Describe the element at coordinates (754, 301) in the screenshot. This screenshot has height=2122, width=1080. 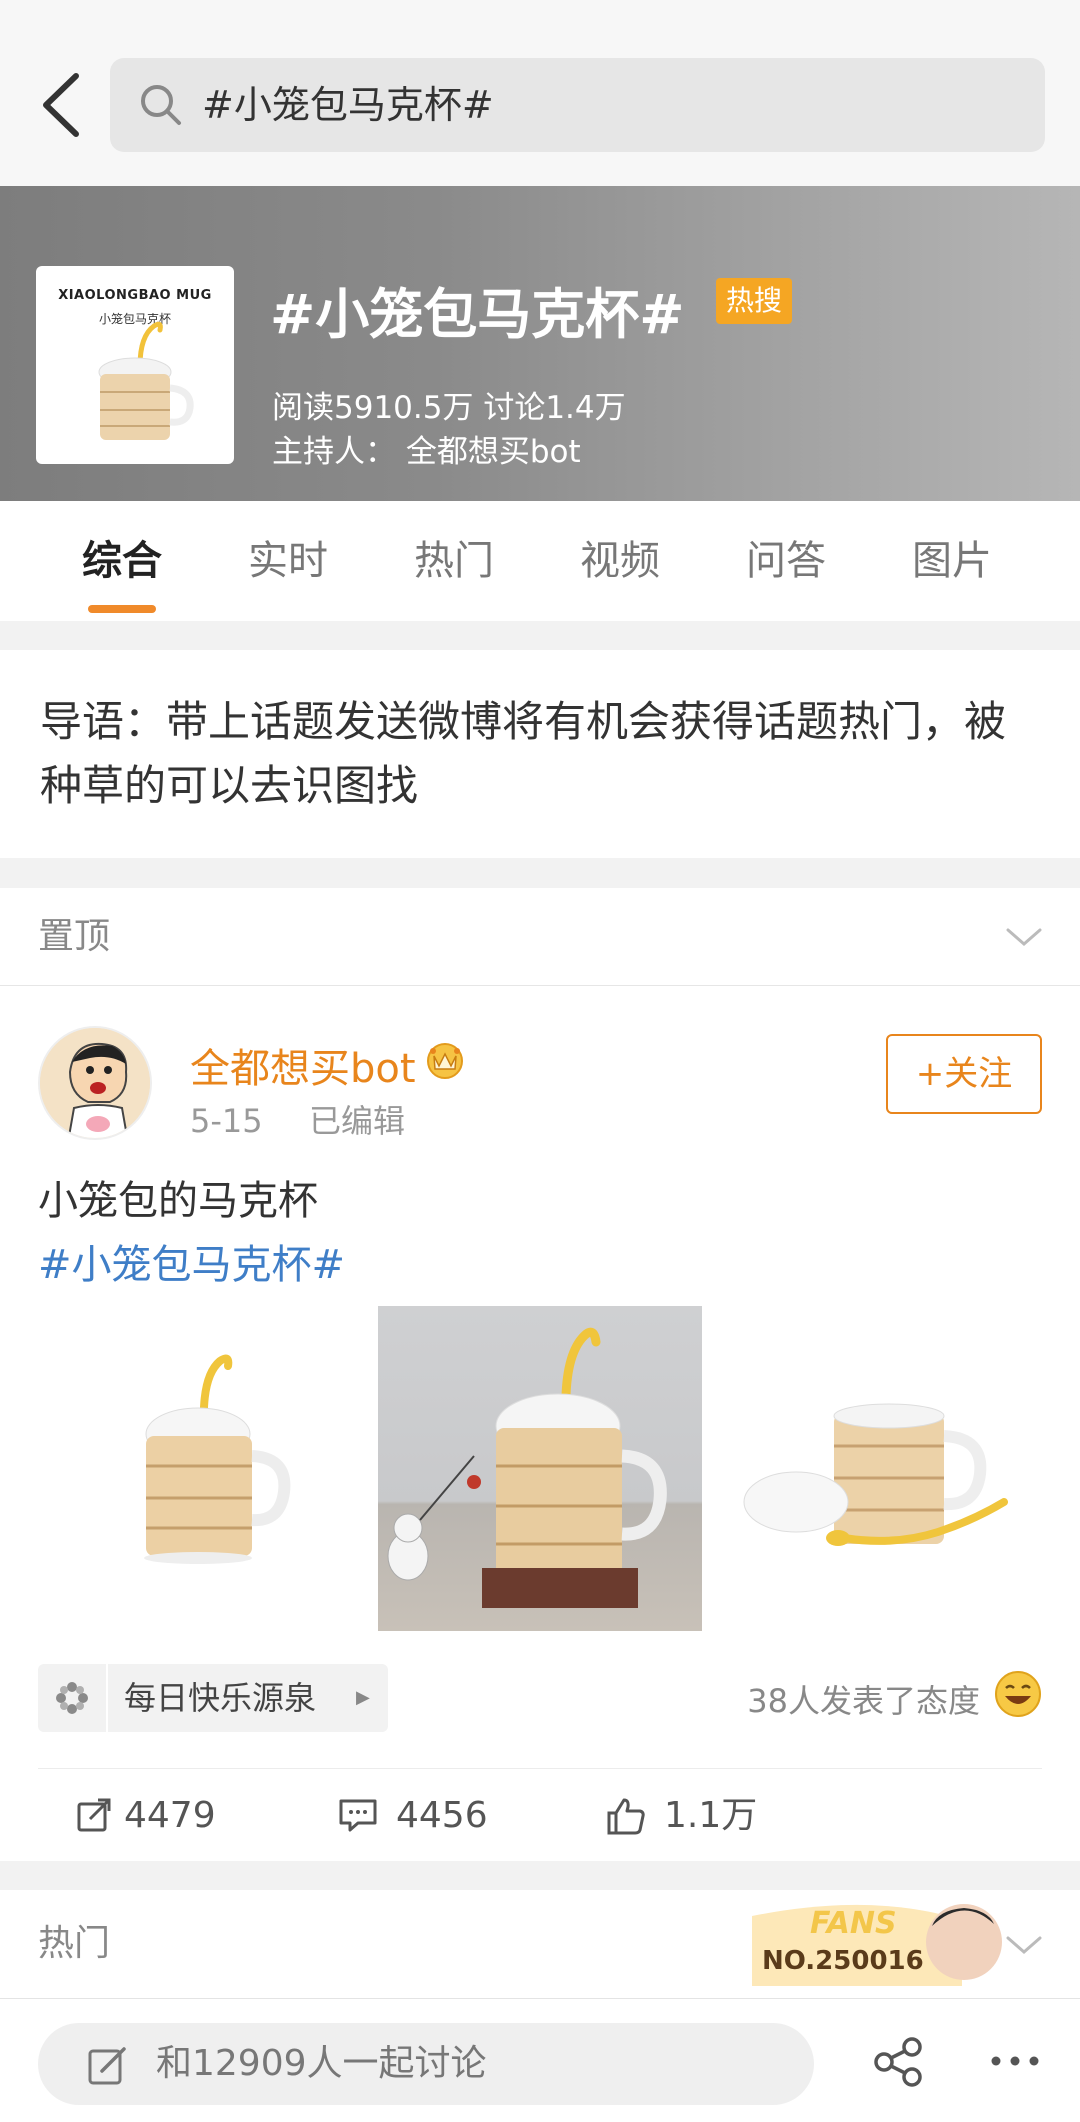
I see `hot-search-badge: 热搜` at that location.